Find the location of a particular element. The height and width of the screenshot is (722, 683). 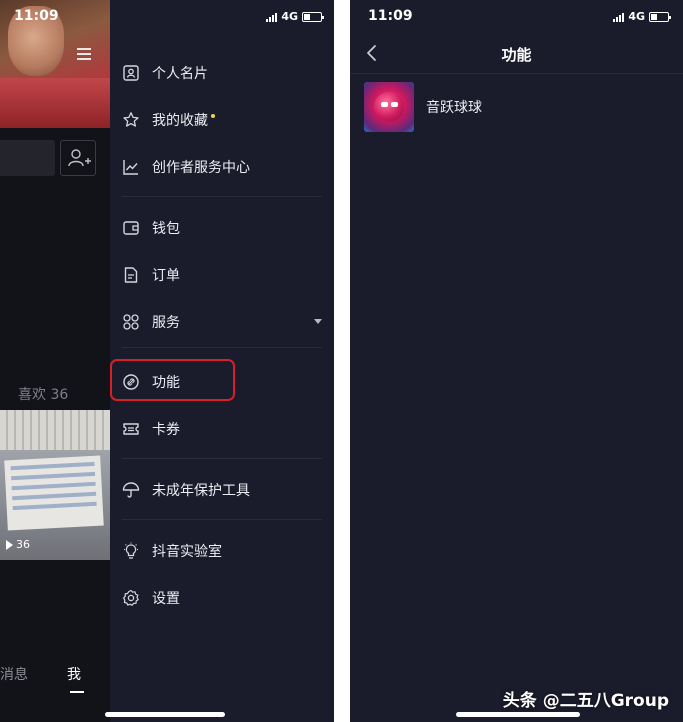

play-count: 36 is located at coordinates (18, 544).